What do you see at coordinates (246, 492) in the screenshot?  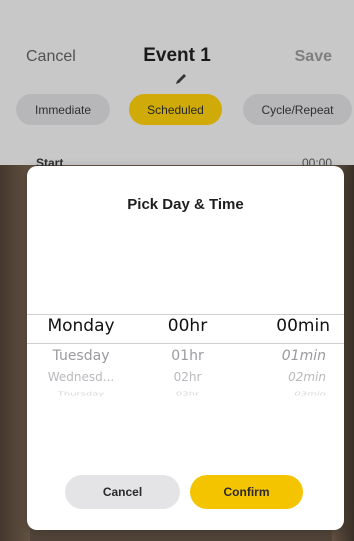 I see `dialog-confirm-button: Confirm` at bounding box center [246, 492].